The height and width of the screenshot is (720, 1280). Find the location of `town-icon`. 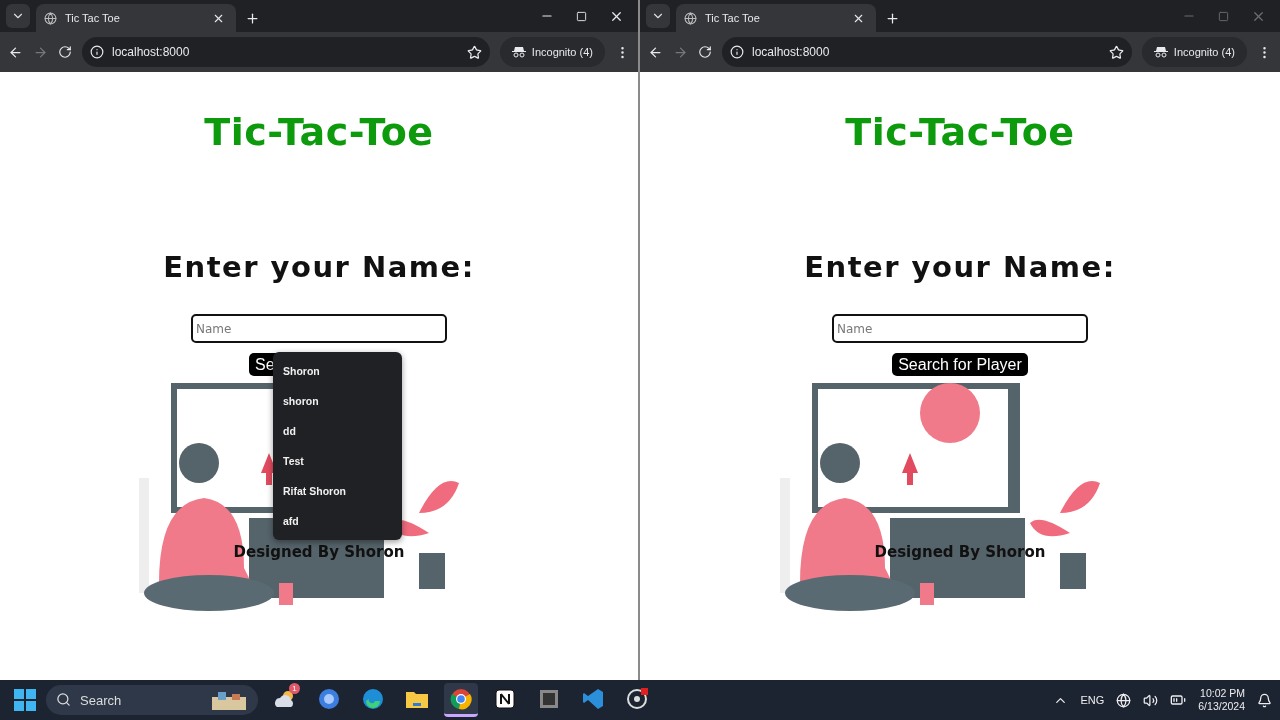

town-icon is located at coordinates (229, 700).